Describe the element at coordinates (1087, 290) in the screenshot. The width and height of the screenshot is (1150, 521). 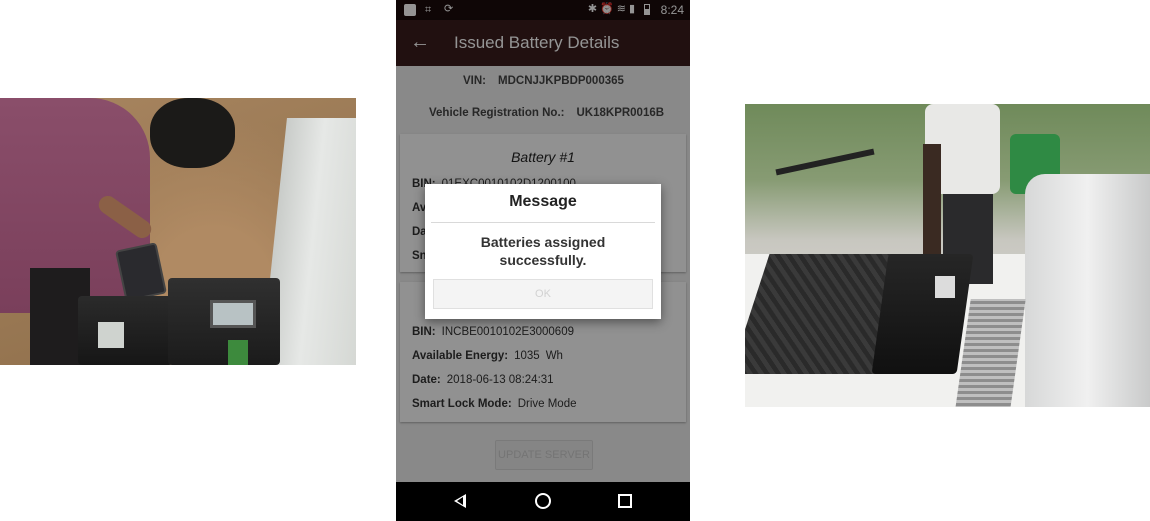
I see `vehicle-seat` at that location.